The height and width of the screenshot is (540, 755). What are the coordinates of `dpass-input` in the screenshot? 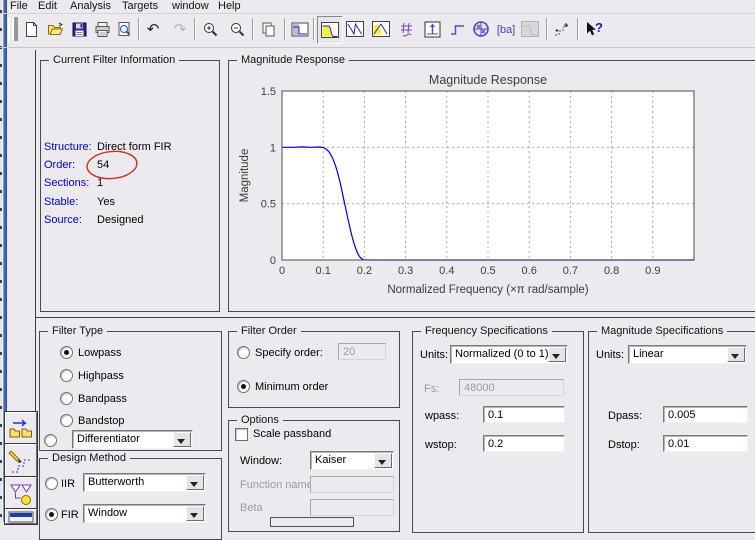 It's located at (705, 414).